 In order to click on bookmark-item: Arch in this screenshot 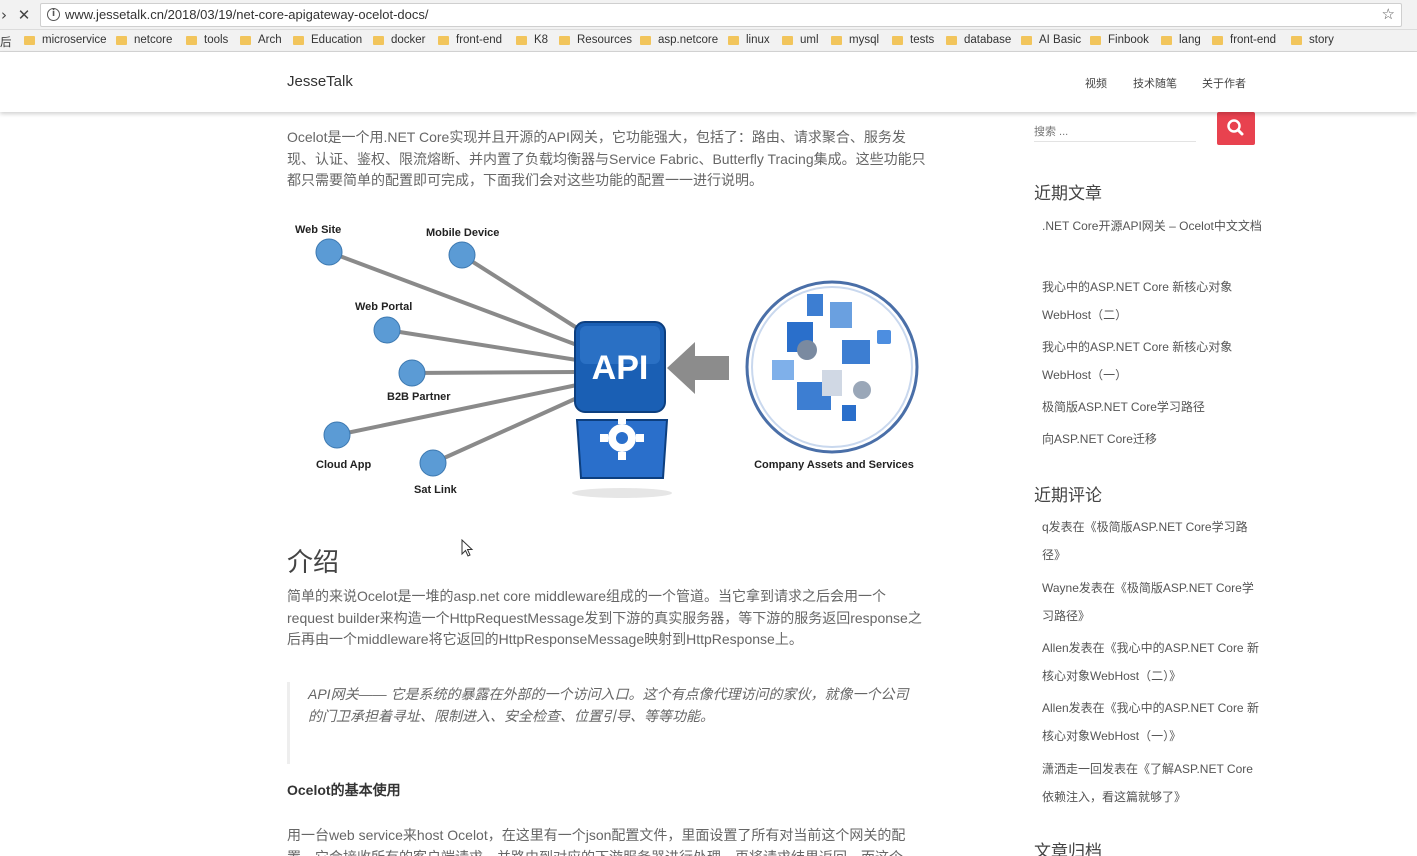, I will do `click(261, 40)`.